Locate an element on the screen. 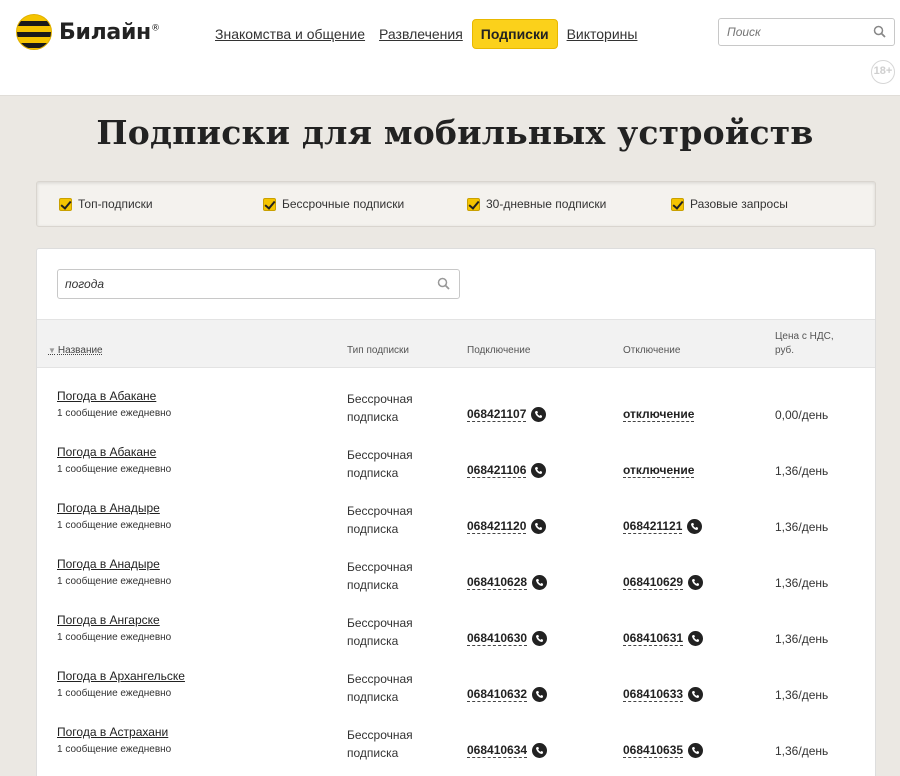  connect-number: 068410628 is located at coordinates (497, 582).